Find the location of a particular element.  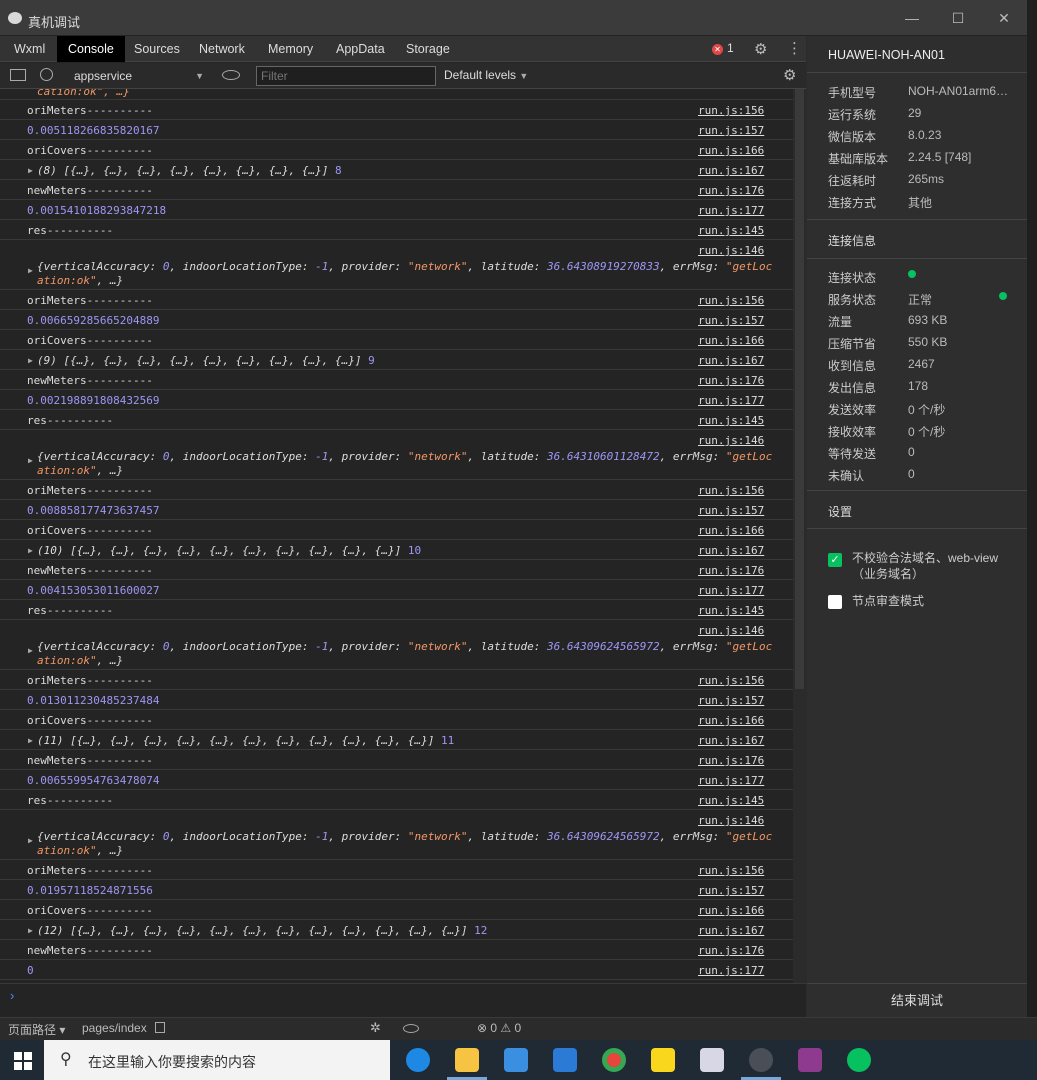

filter-input is located at coordinates (346, 76).